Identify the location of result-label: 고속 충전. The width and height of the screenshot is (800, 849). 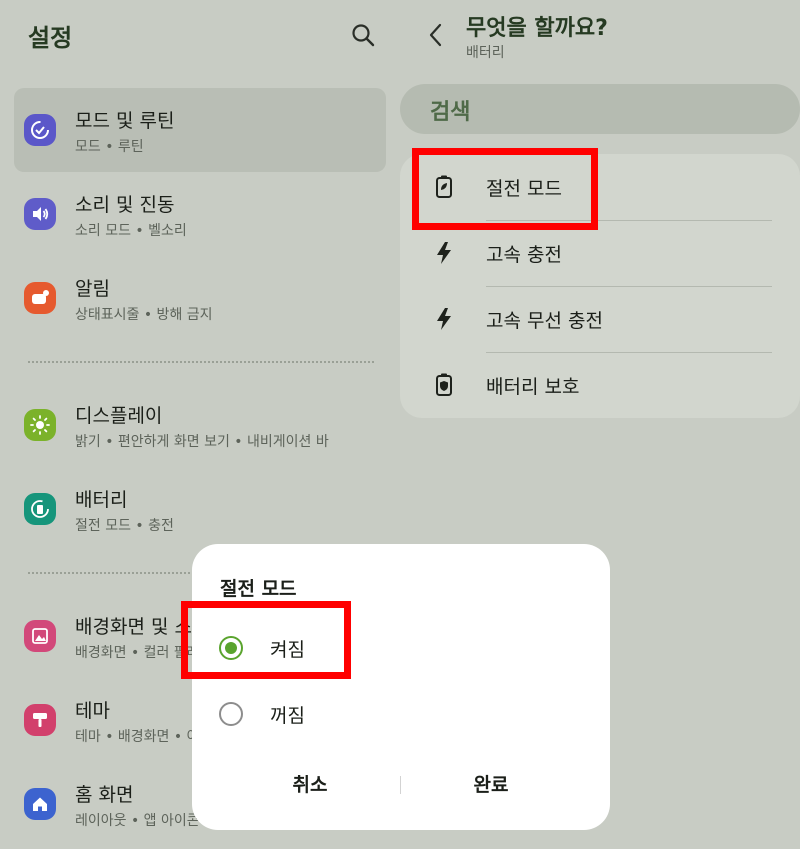
(524, 255).